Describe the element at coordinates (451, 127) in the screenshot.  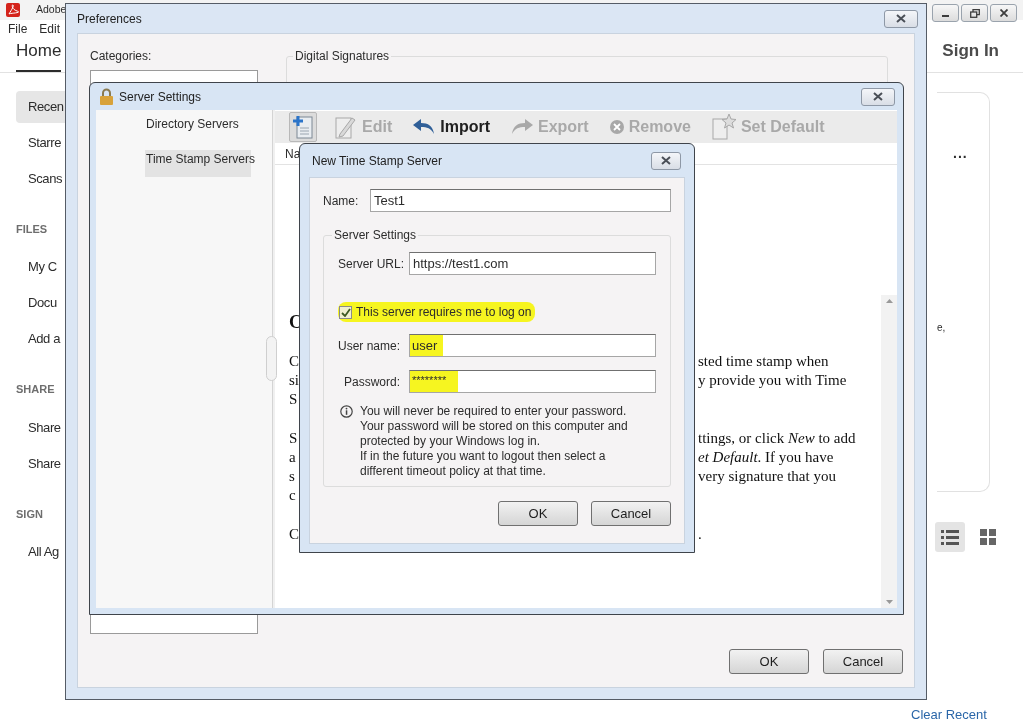
I see `toolbar-button: Import` at that location.